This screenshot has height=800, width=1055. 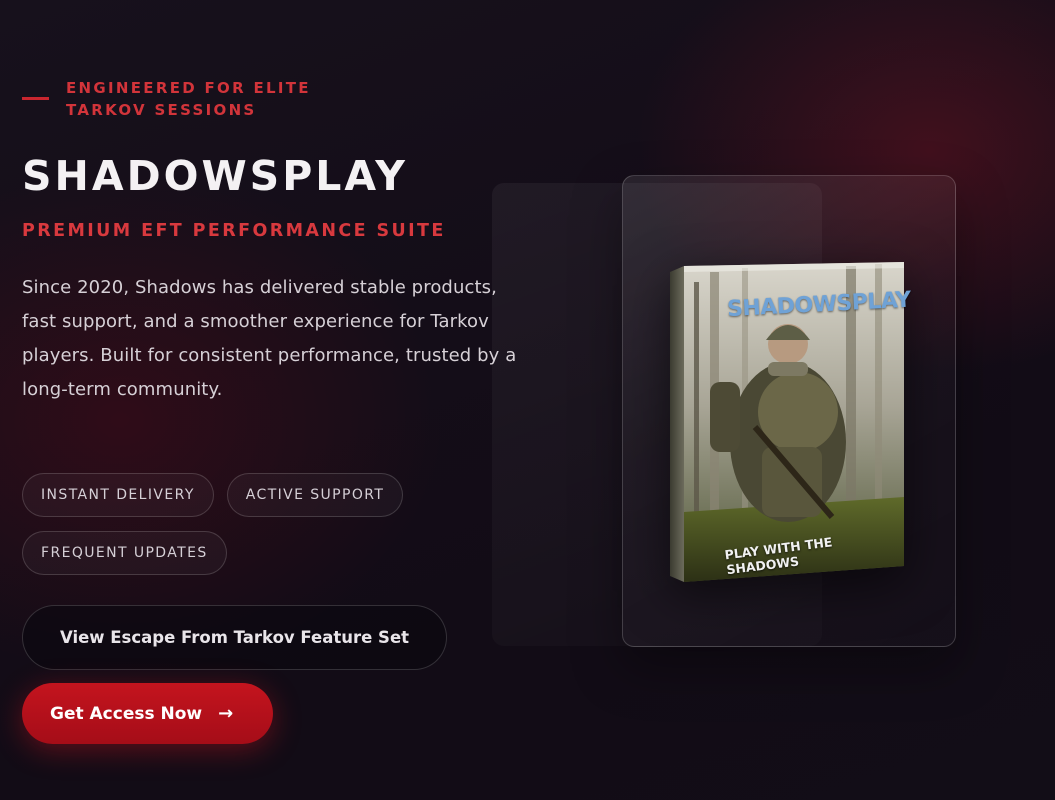 What do you see at coordinates (124, 553) in the screenshot?
I see `tag-frequent-updates: FREQUENT UPDATES` at bounding box center [124, 553].